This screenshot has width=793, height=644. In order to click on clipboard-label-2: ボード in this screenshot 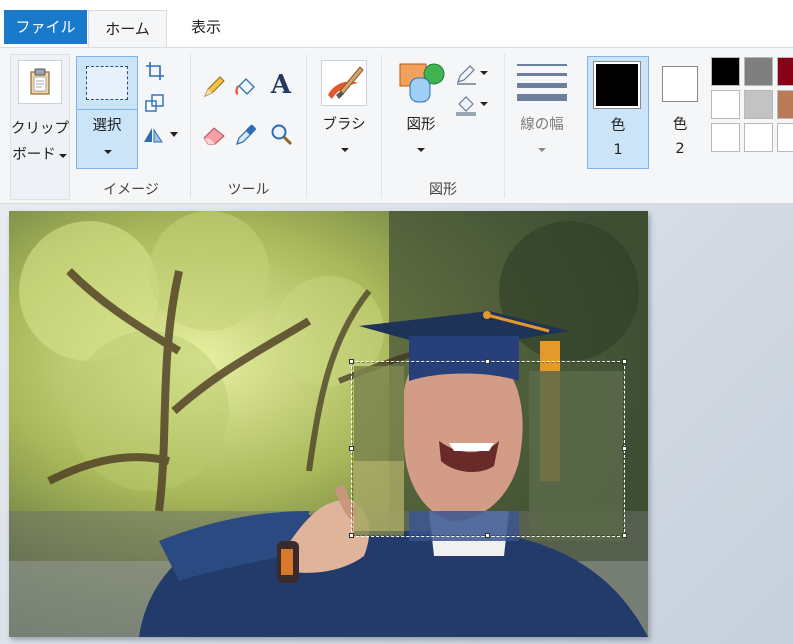, I will do `click(34, 155)`.